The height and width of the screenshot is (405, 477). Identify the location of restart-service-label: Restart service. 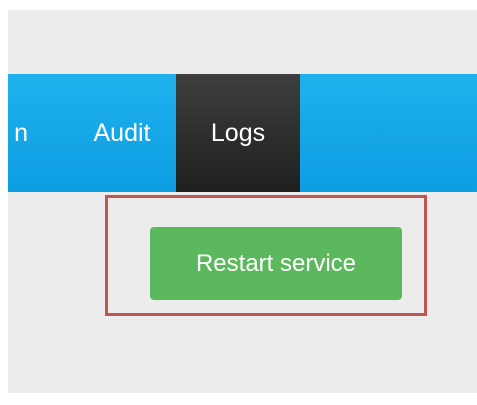
(276, 263).